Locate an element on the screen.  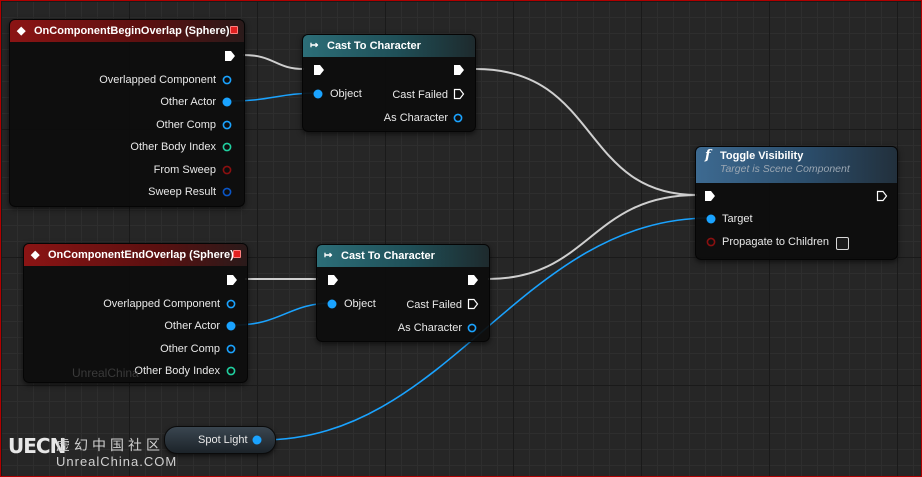
node-title: Toggle Visibility is located at coordinates (762, 156).